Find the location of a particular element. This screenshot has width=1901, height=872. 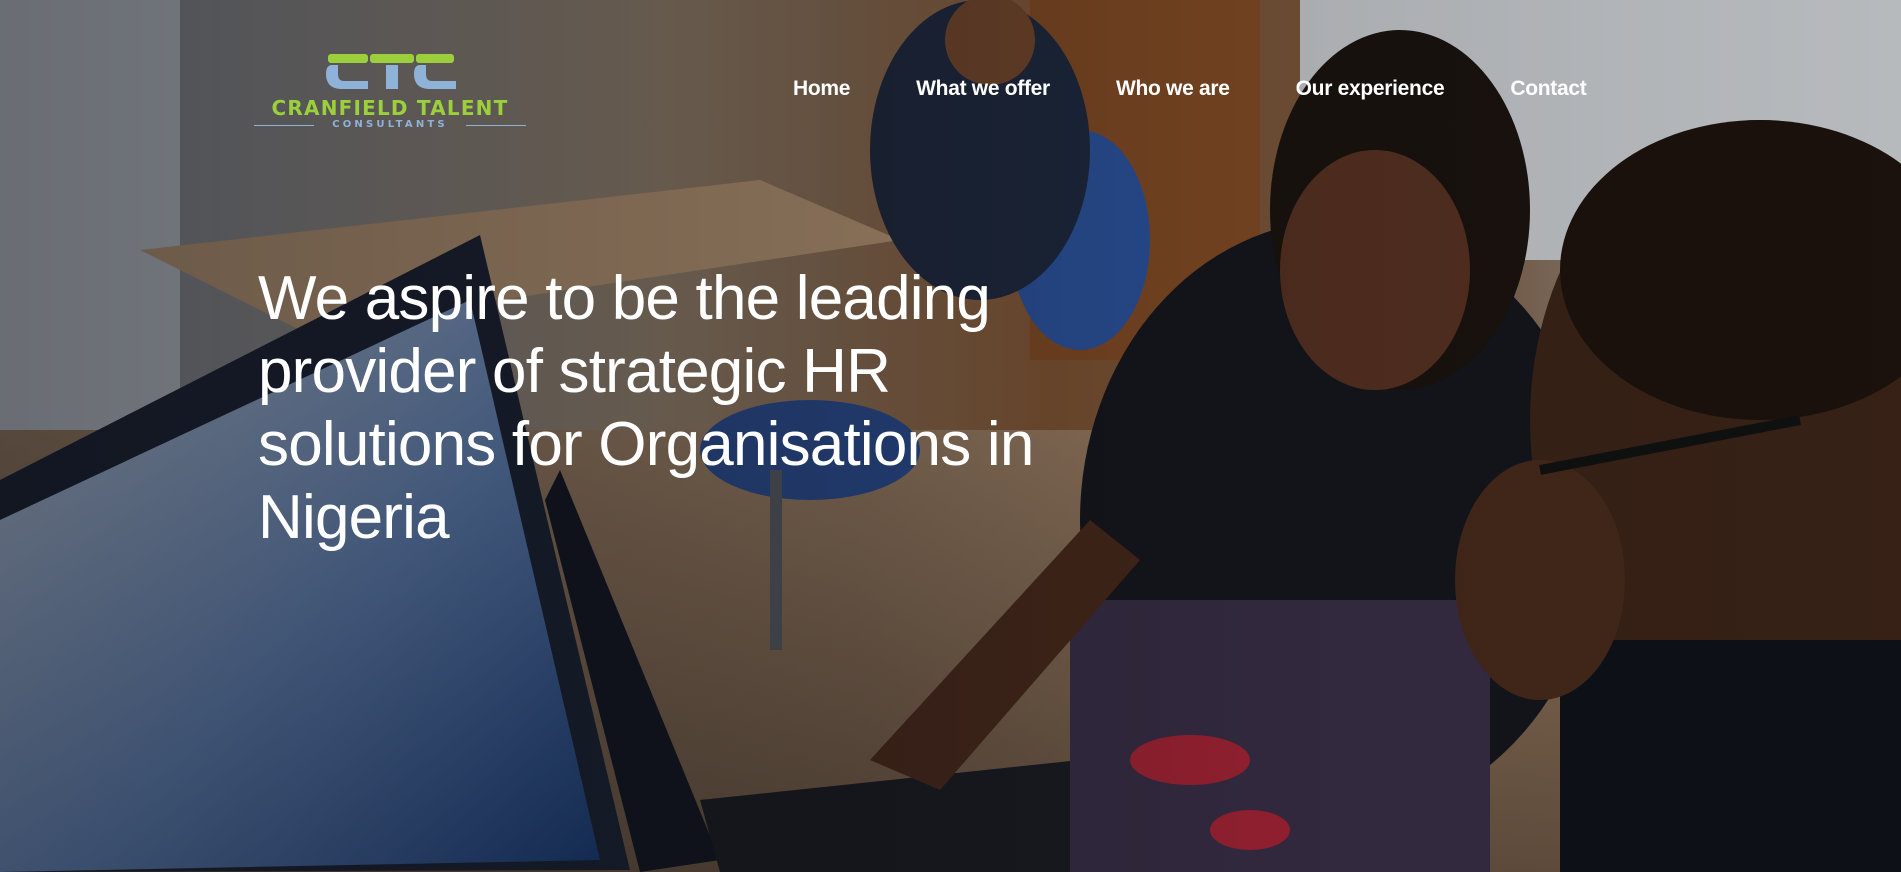

nav-home-link: Home is located at coordinates (821, 89).